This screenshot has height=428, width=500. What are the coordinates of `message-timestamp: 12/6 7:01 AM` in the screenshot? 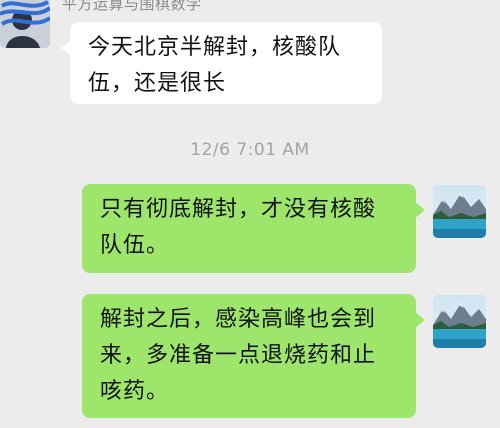 It's located at (250, 150).